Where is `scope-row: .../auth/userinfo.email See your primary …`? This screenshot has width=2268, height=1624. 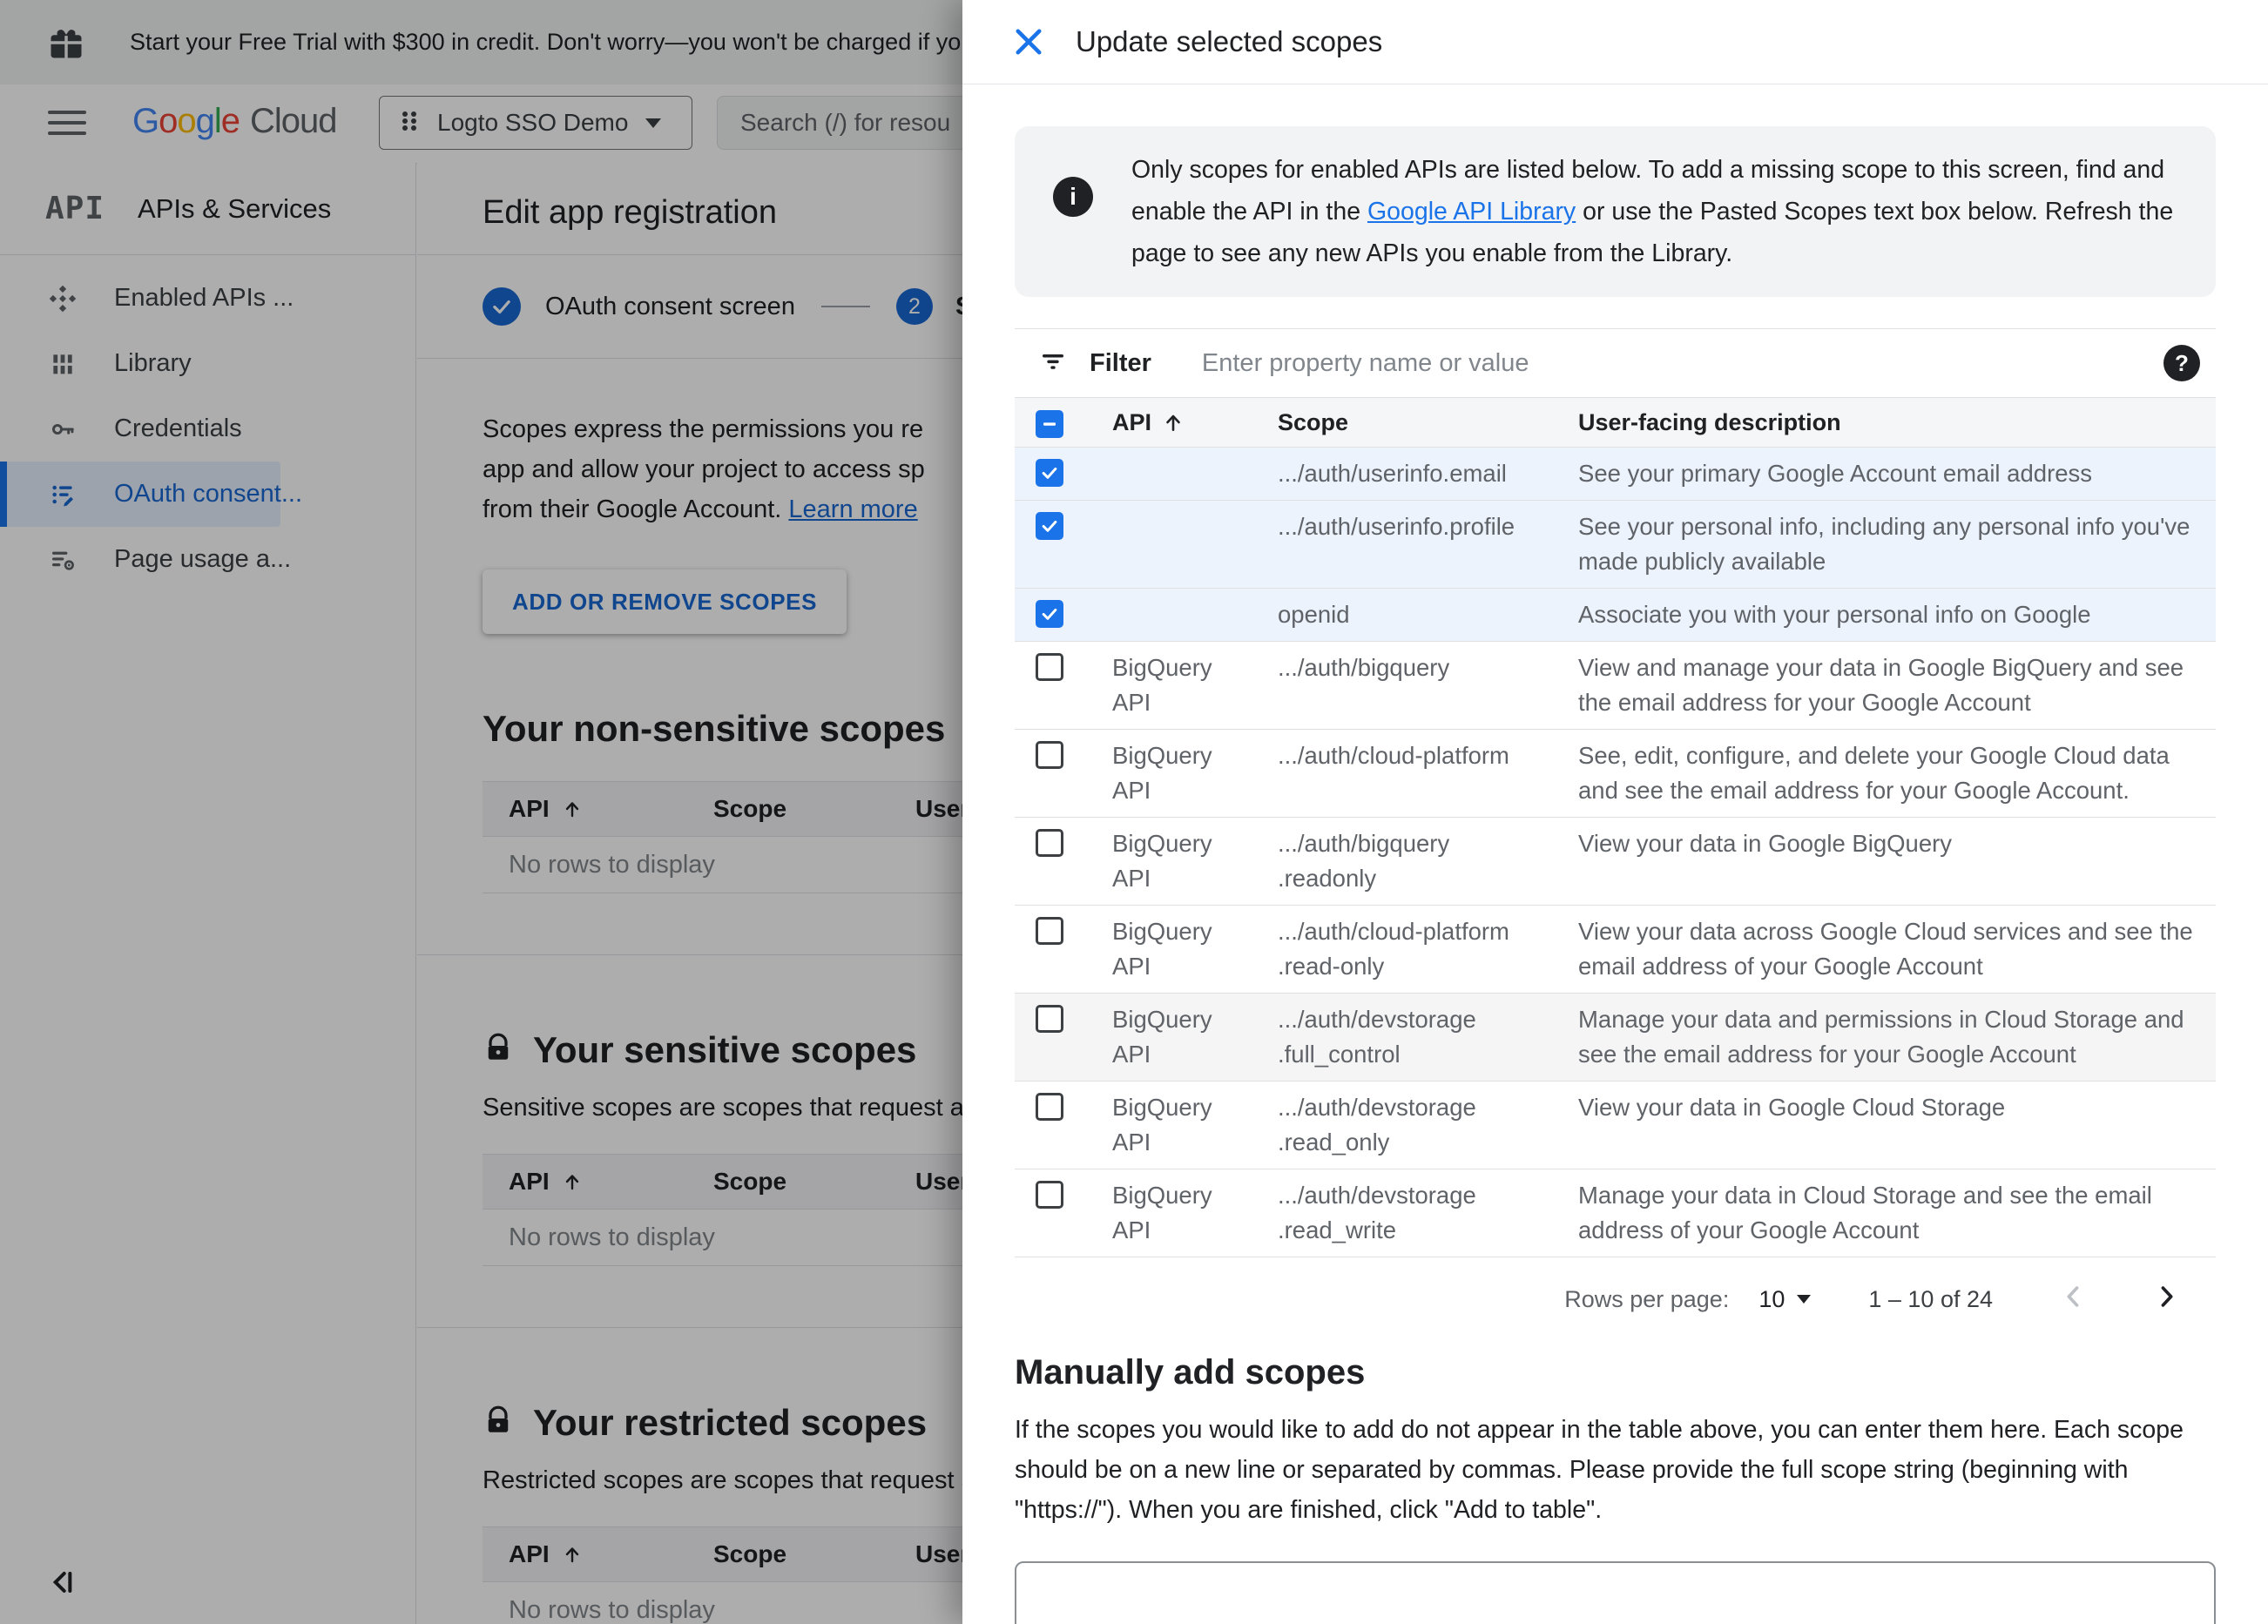
scope-row: .../auth/userinfo.email See your primary … is located at coordinates (1615, 475).